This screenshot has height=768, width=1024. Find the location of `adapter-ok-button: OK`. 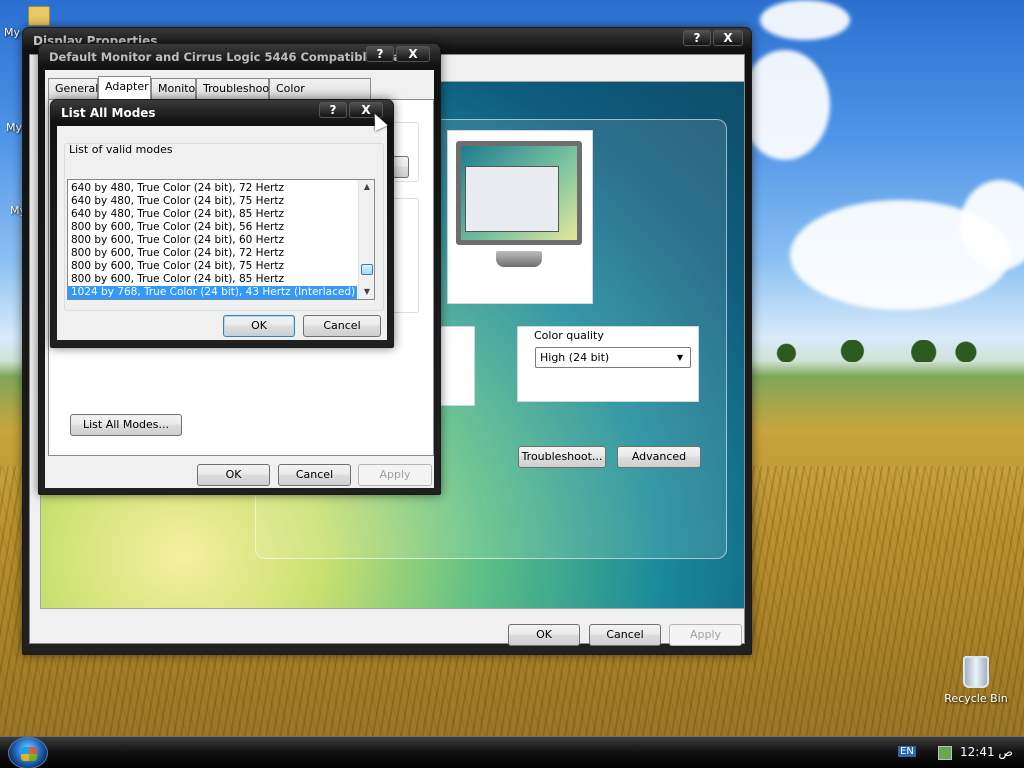

adapter-ok-button: OK is located at coordinates (233, 475).